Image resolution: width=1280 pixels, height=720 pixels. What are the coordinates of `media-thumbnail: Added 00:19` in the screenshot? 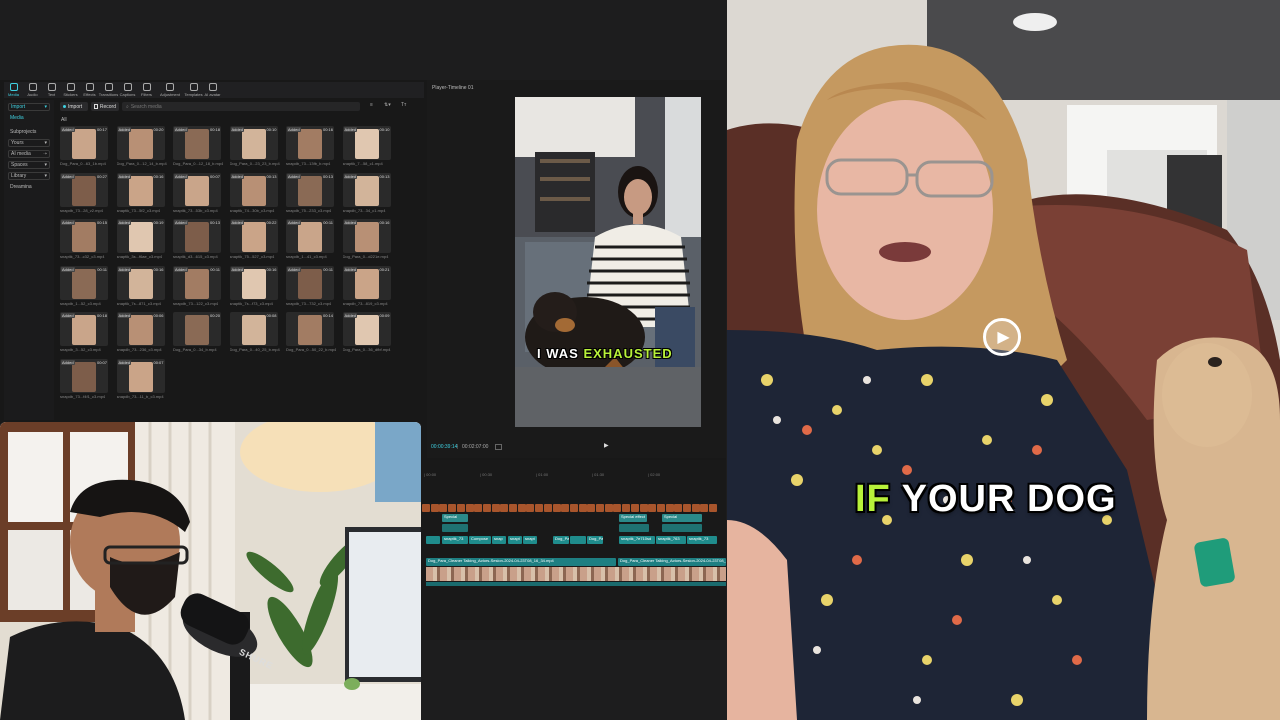 It's located at (140, 236).